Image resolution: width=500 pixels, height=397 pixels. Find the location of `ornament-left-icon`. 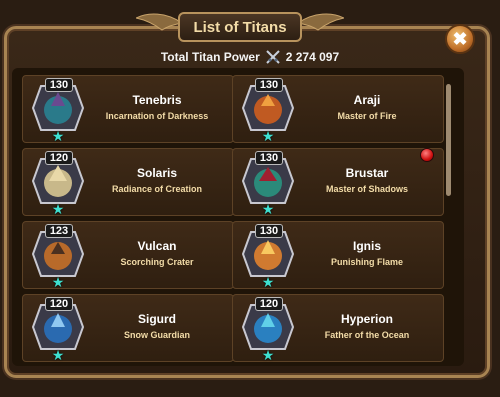

ornament-left-icon is located at coordinates (159, 22).